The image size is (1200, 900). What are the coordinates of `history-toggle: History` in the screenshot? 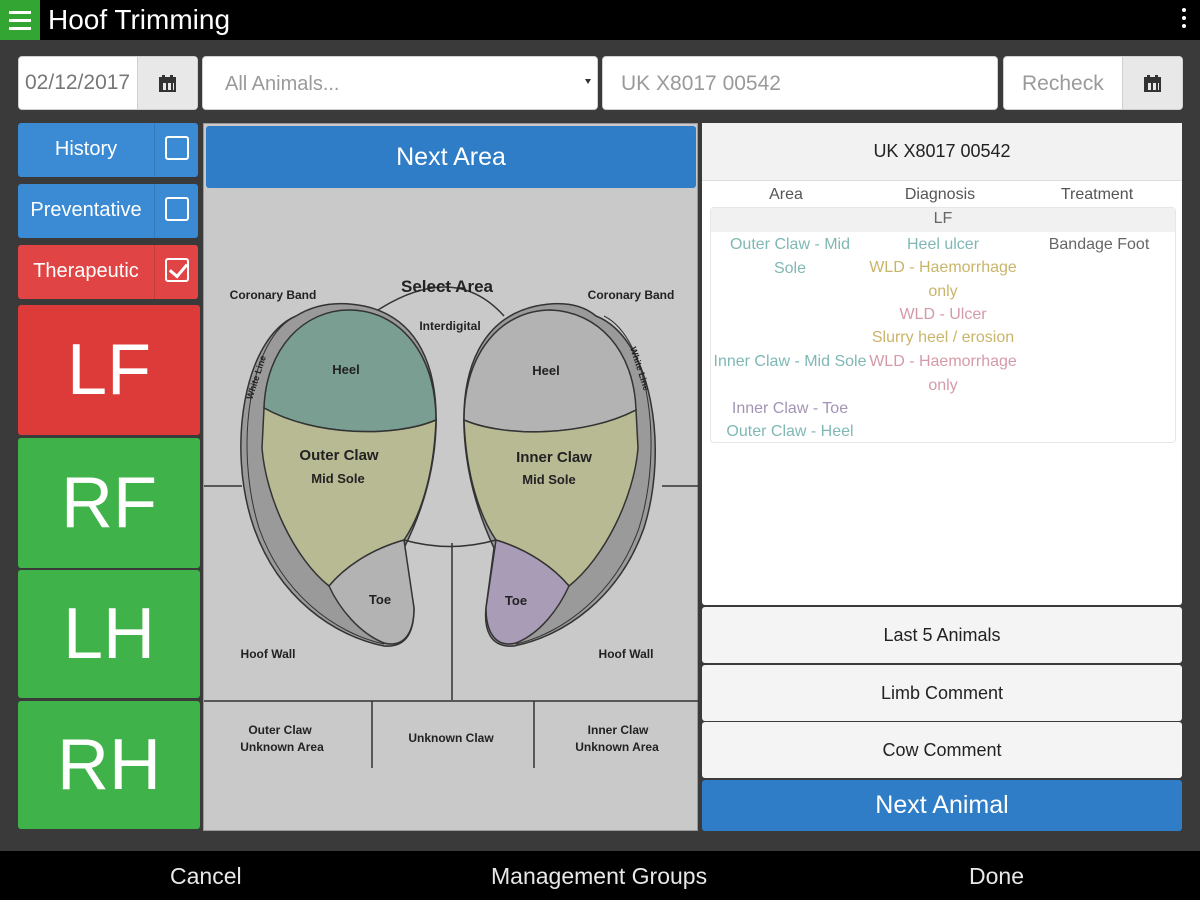 It's located at (108, 150).